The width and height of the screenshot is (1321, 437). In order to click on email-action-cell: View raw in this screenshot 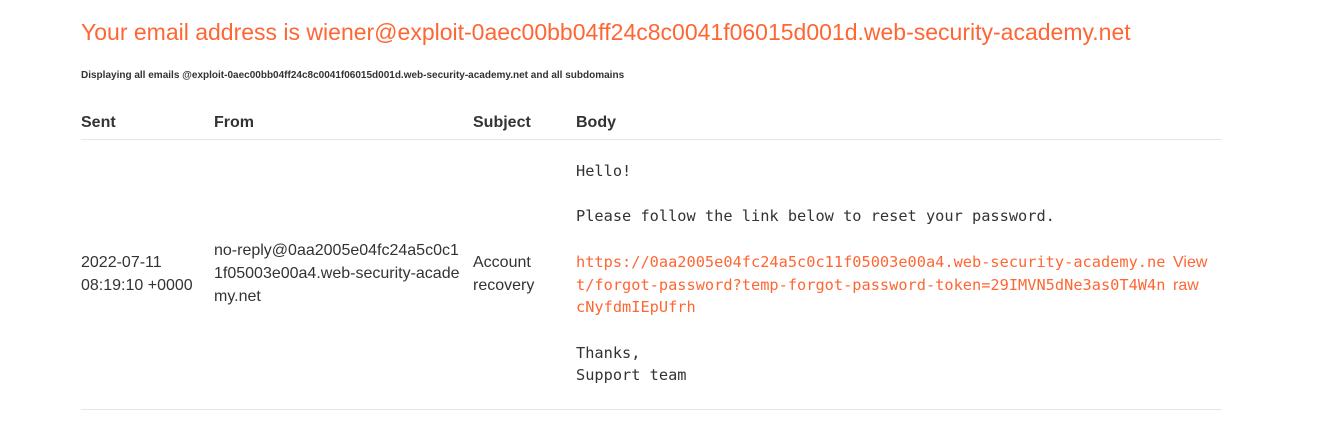, I will do `click(1197, 275)`.